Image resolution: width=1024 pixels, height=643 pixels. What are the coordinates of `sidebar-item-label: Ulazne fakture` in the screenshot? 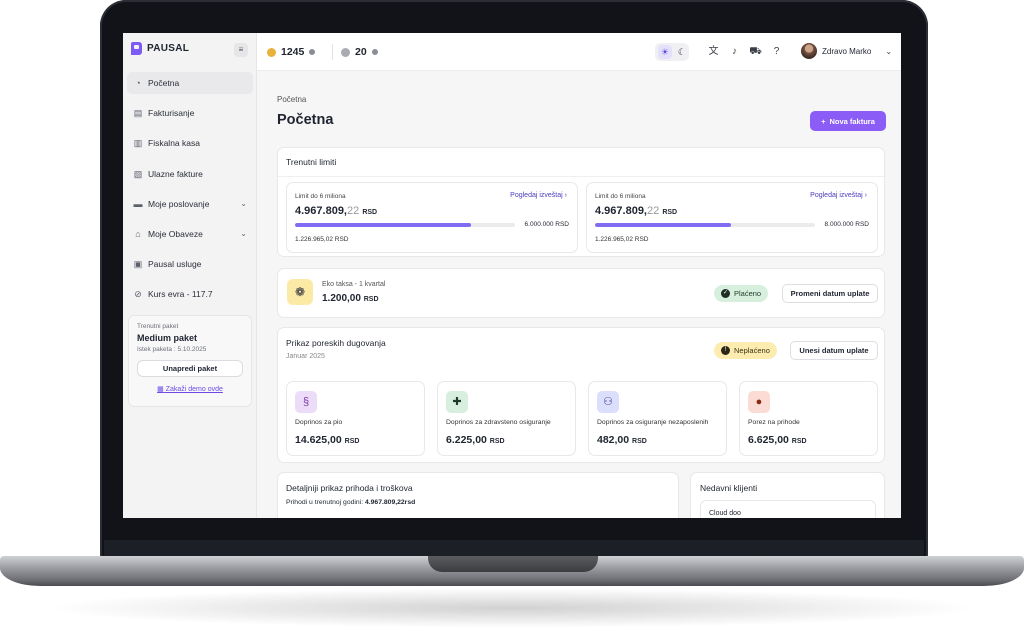 It's located at (175, 173).